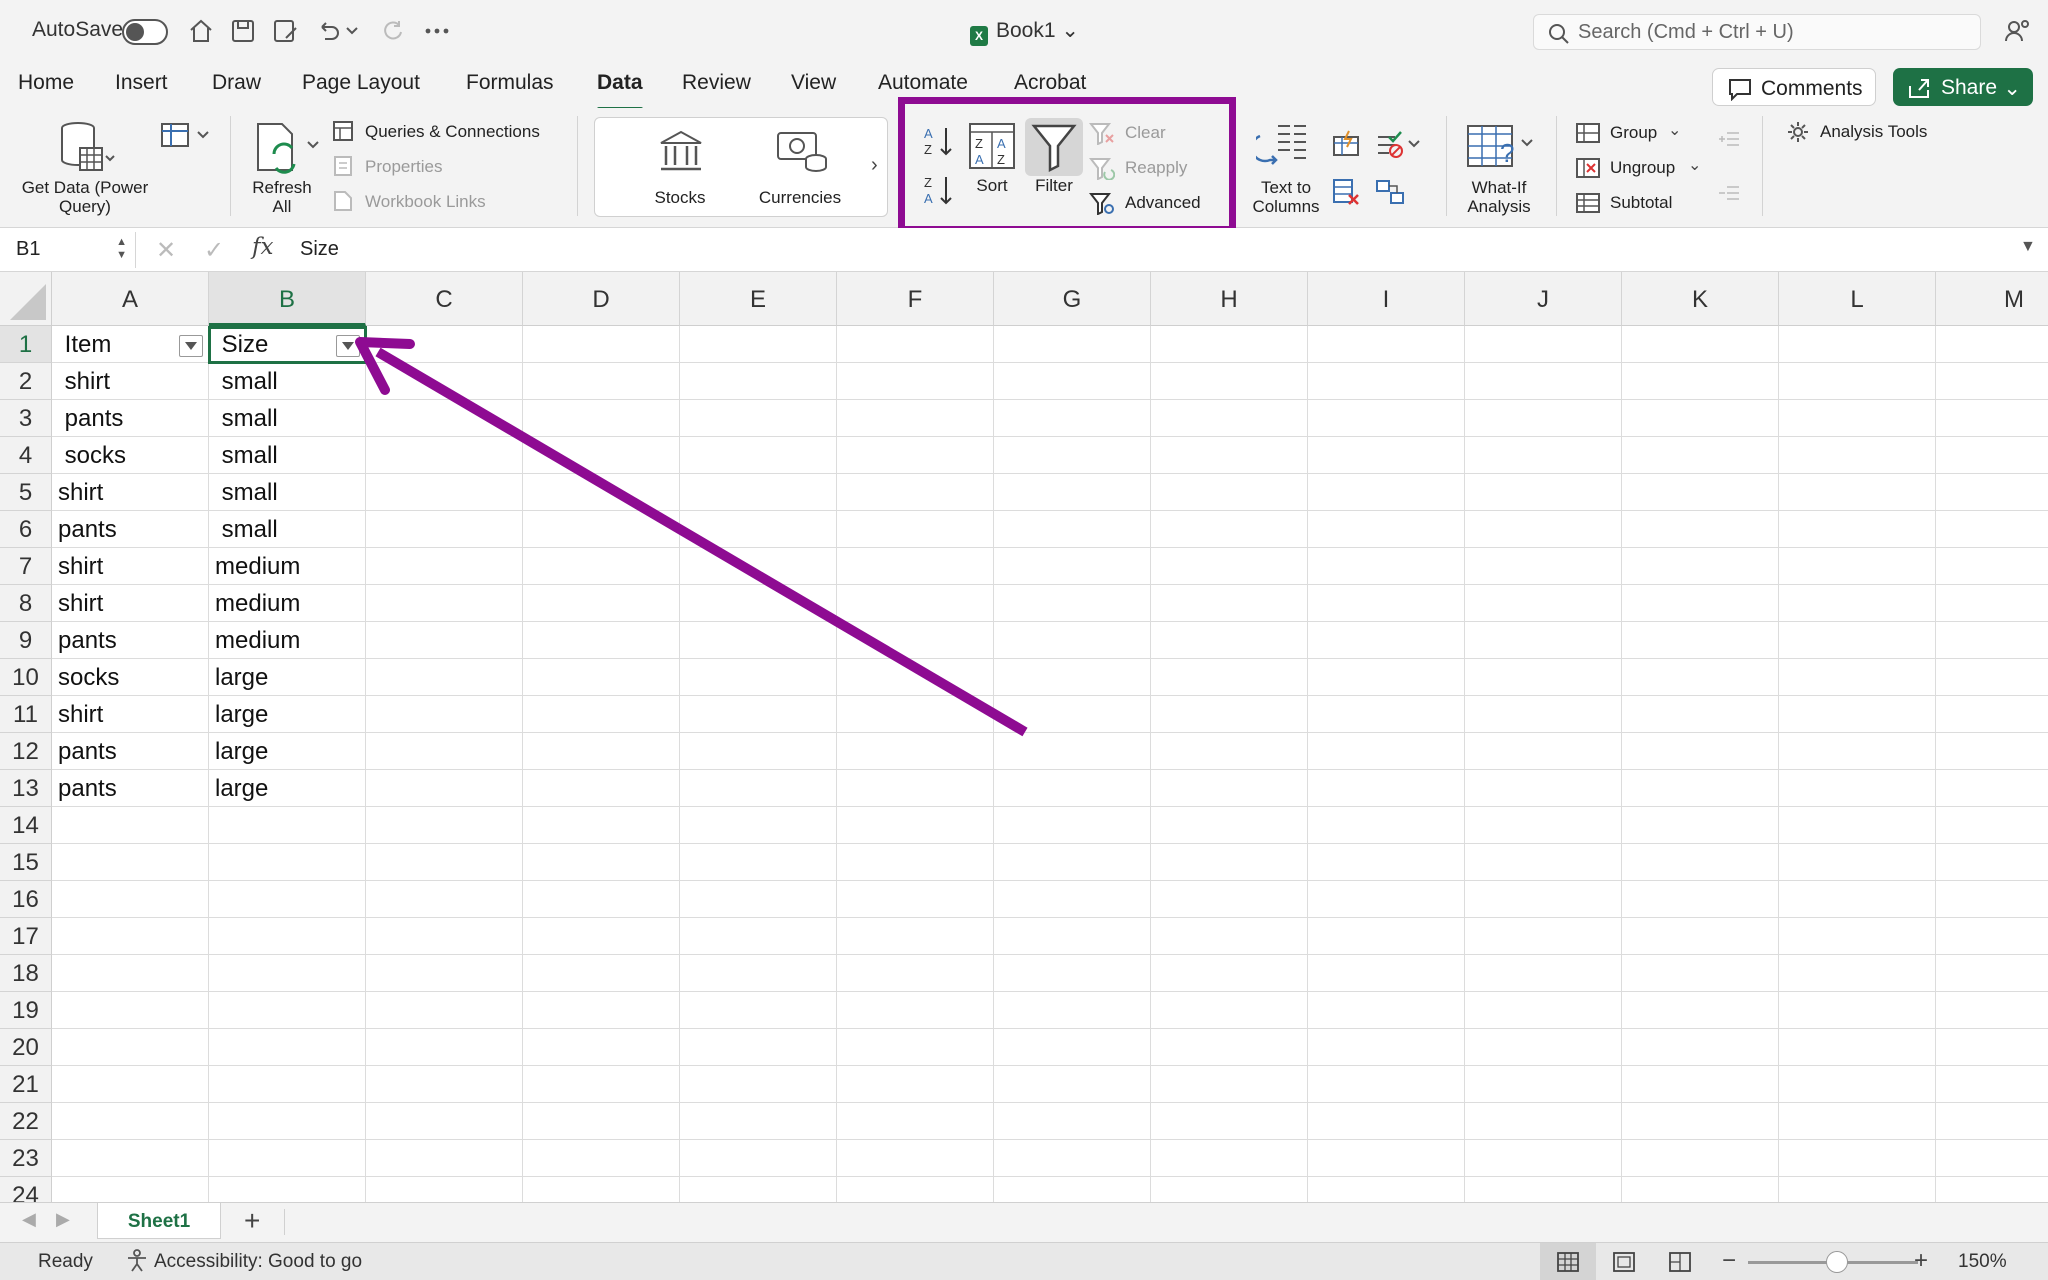 This screenshot has width=2048, height=1280. Describe the element at coordinates (252, 1221) in the screenshot. I see `add-sheet-button: +` at that location.